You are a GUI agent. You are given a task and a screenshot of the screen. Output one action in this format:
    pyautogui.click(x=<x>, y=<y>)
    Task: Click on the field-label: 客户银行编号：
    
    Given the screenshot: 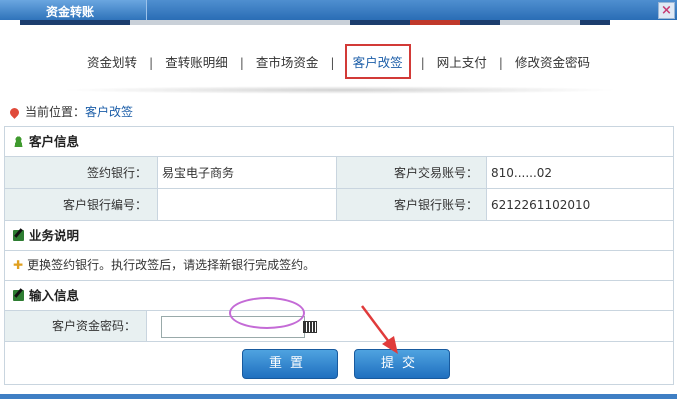 What is the action you would take?
    pyautogui.click(x=81, y=204)
    